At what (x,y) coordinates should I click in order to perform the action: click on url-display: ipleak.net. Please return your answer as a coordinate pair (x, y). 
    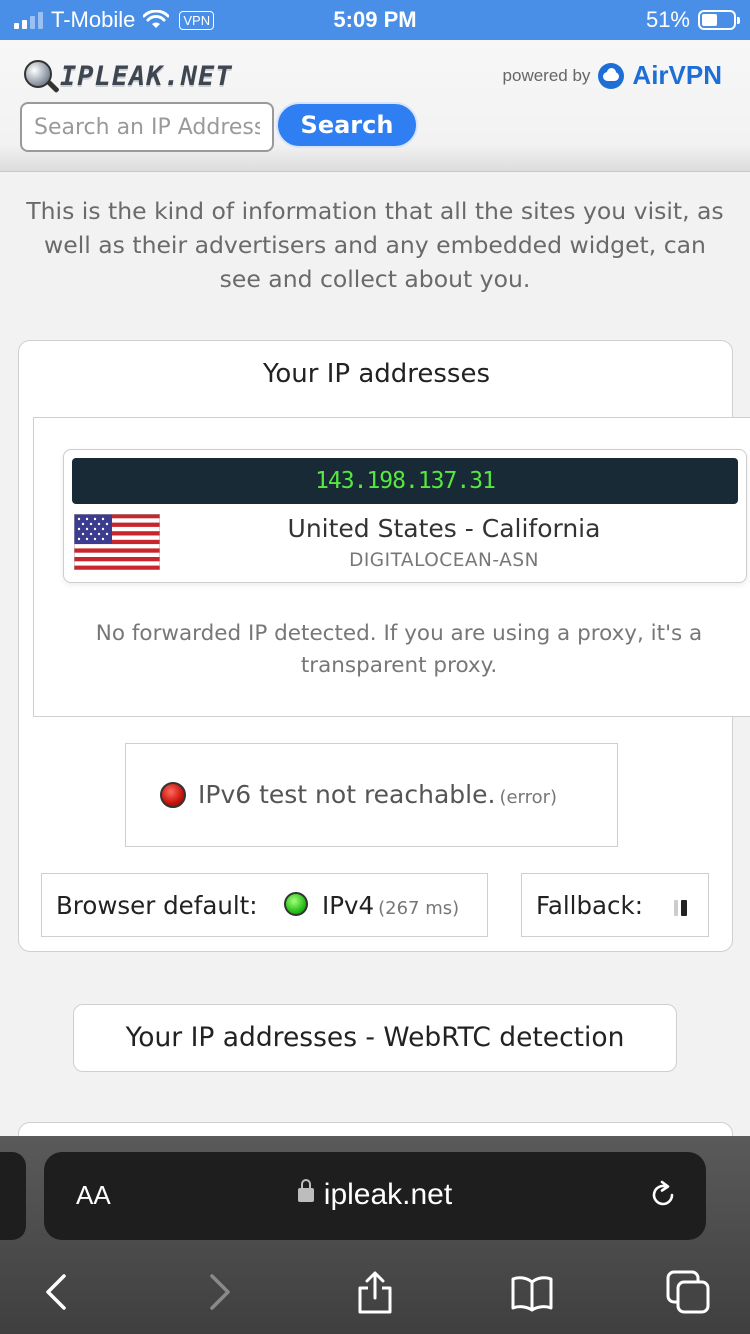
    Looking at the image, I should click on (375, 1195).